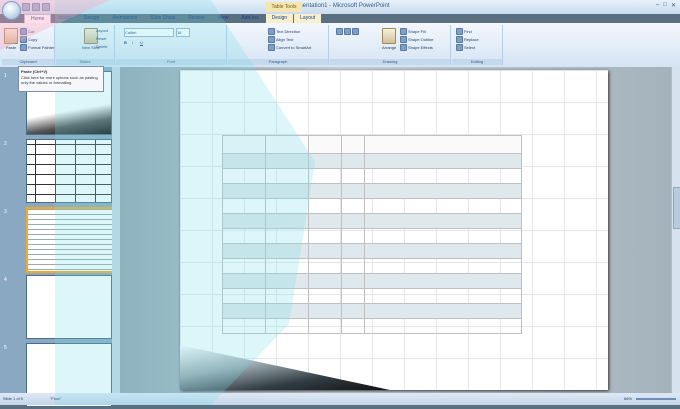 The image size is (680, 409). I want to click on shape-fill-button: Shape Fill, so click(413, 31).